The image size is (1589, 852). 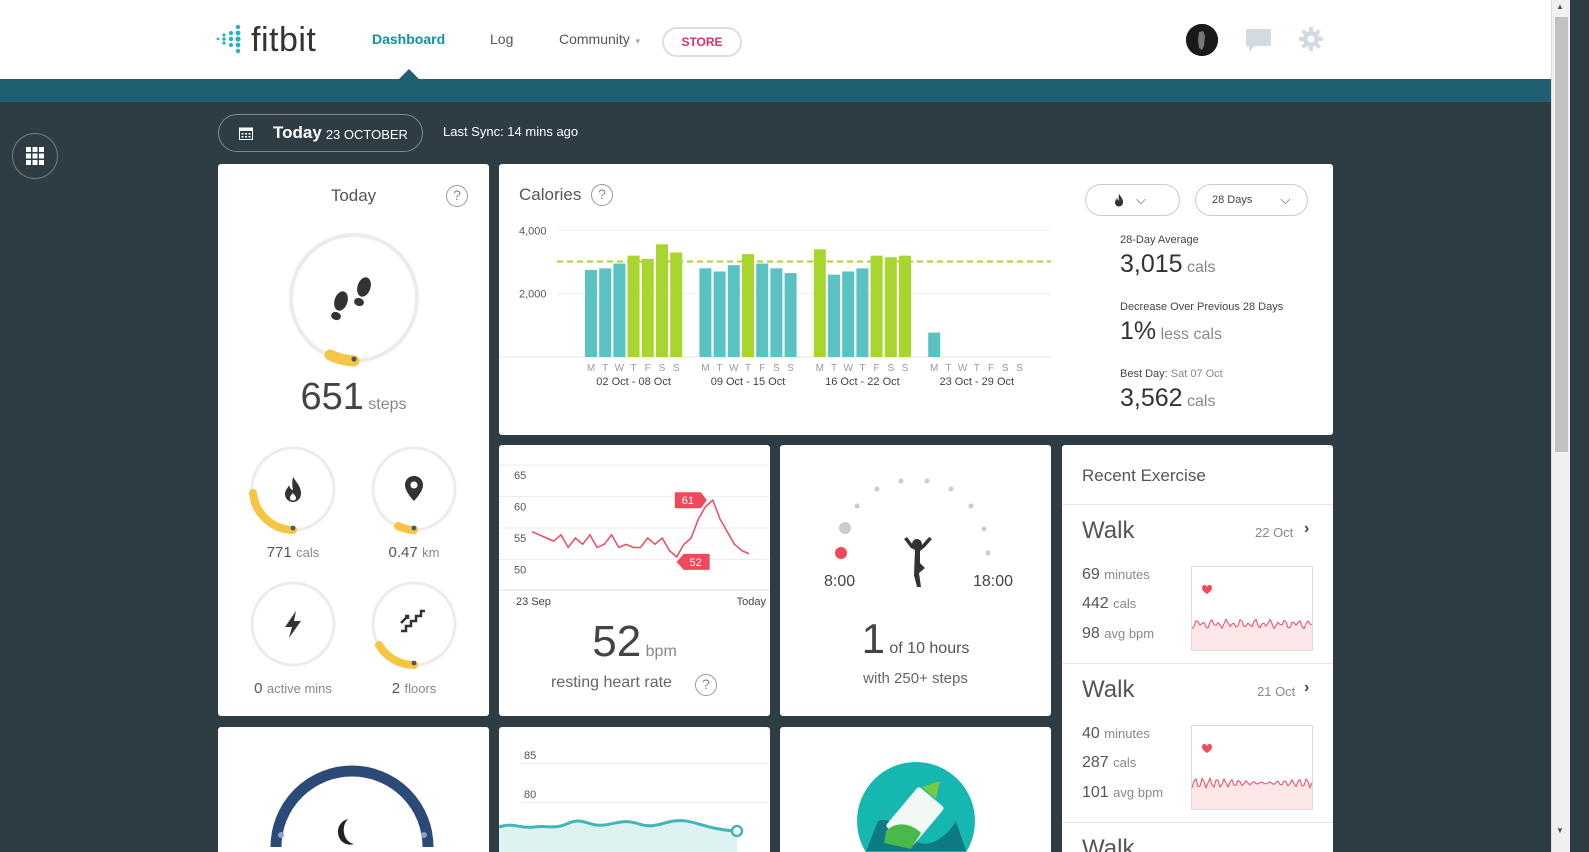 I want to click on dancing-person-icon, so click(x=918, y=562).